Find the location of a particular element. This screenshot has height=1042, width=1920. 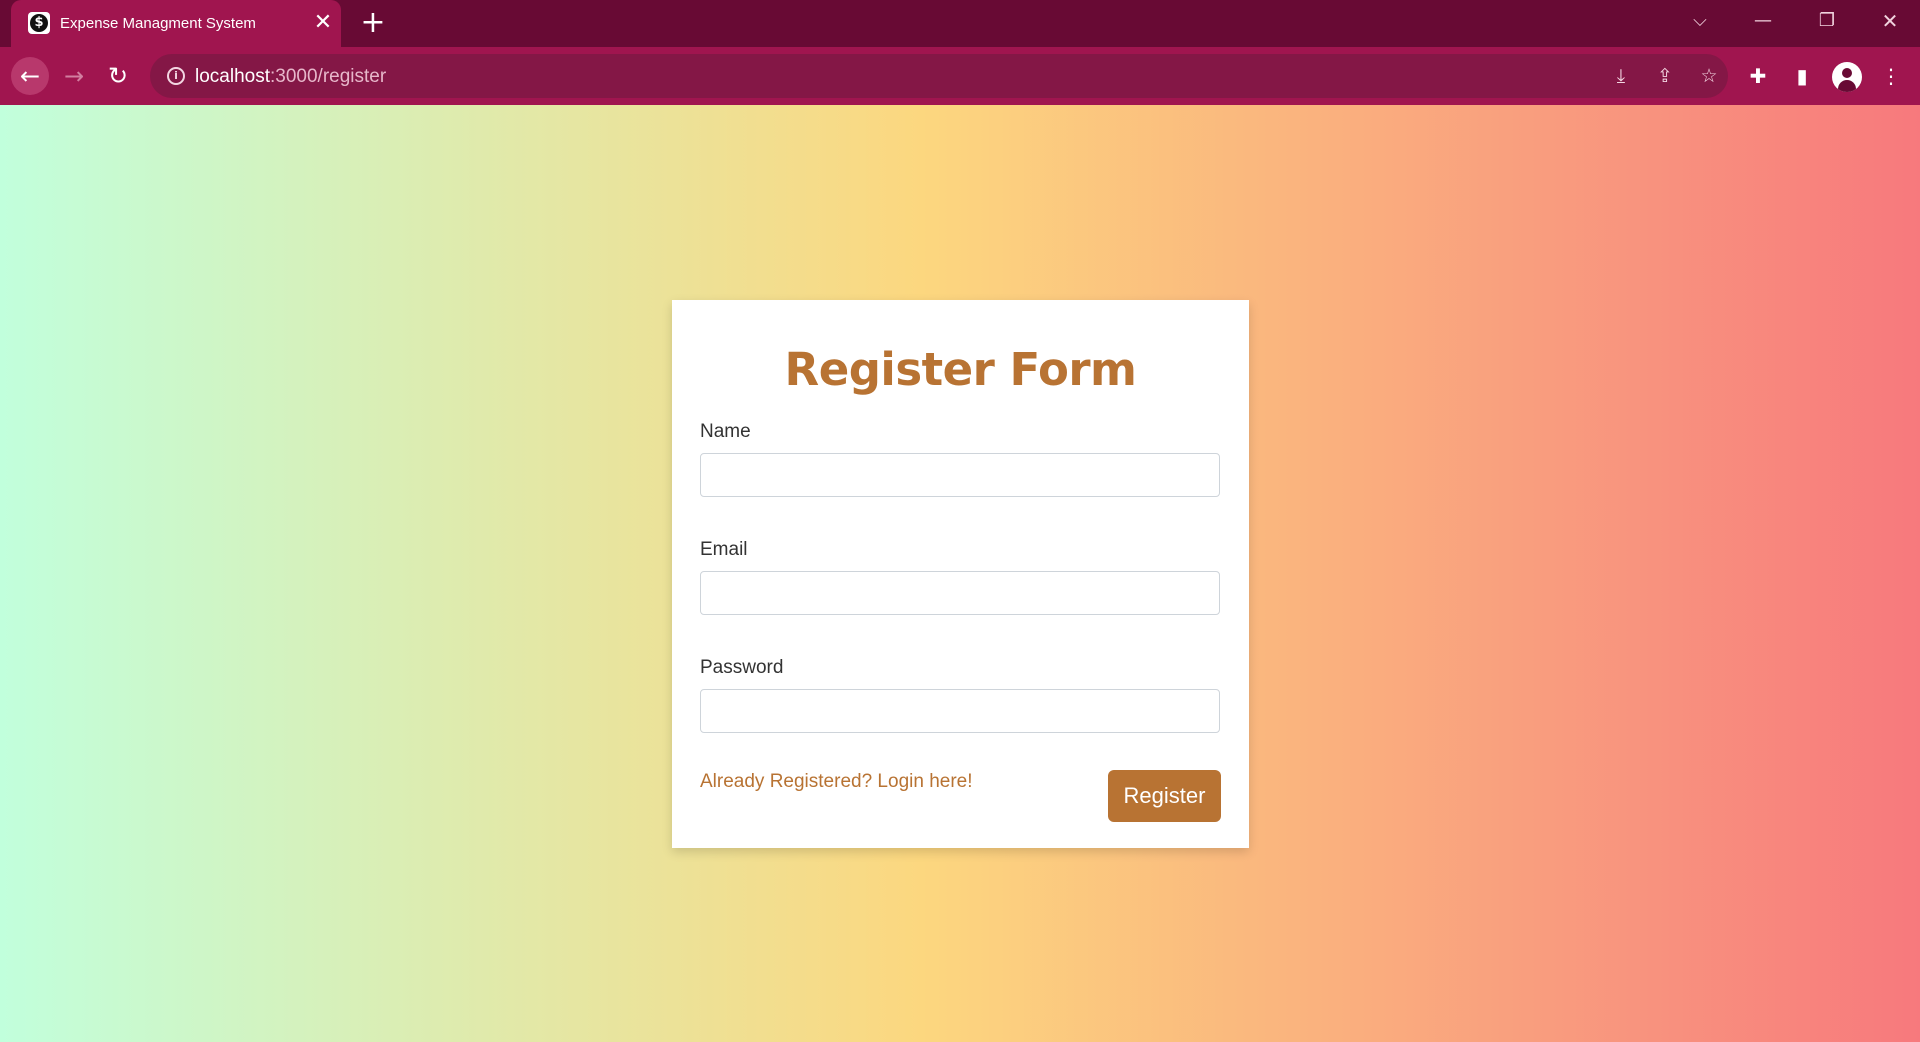

email-input is located at coordinates (960, 593).